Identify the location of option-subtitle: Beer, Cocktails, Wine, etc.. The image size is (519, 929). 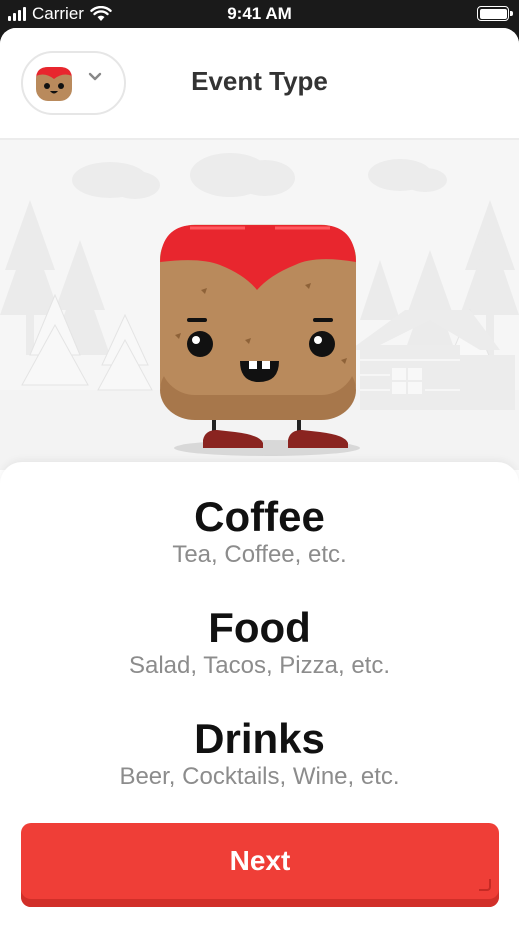
(259, 776).